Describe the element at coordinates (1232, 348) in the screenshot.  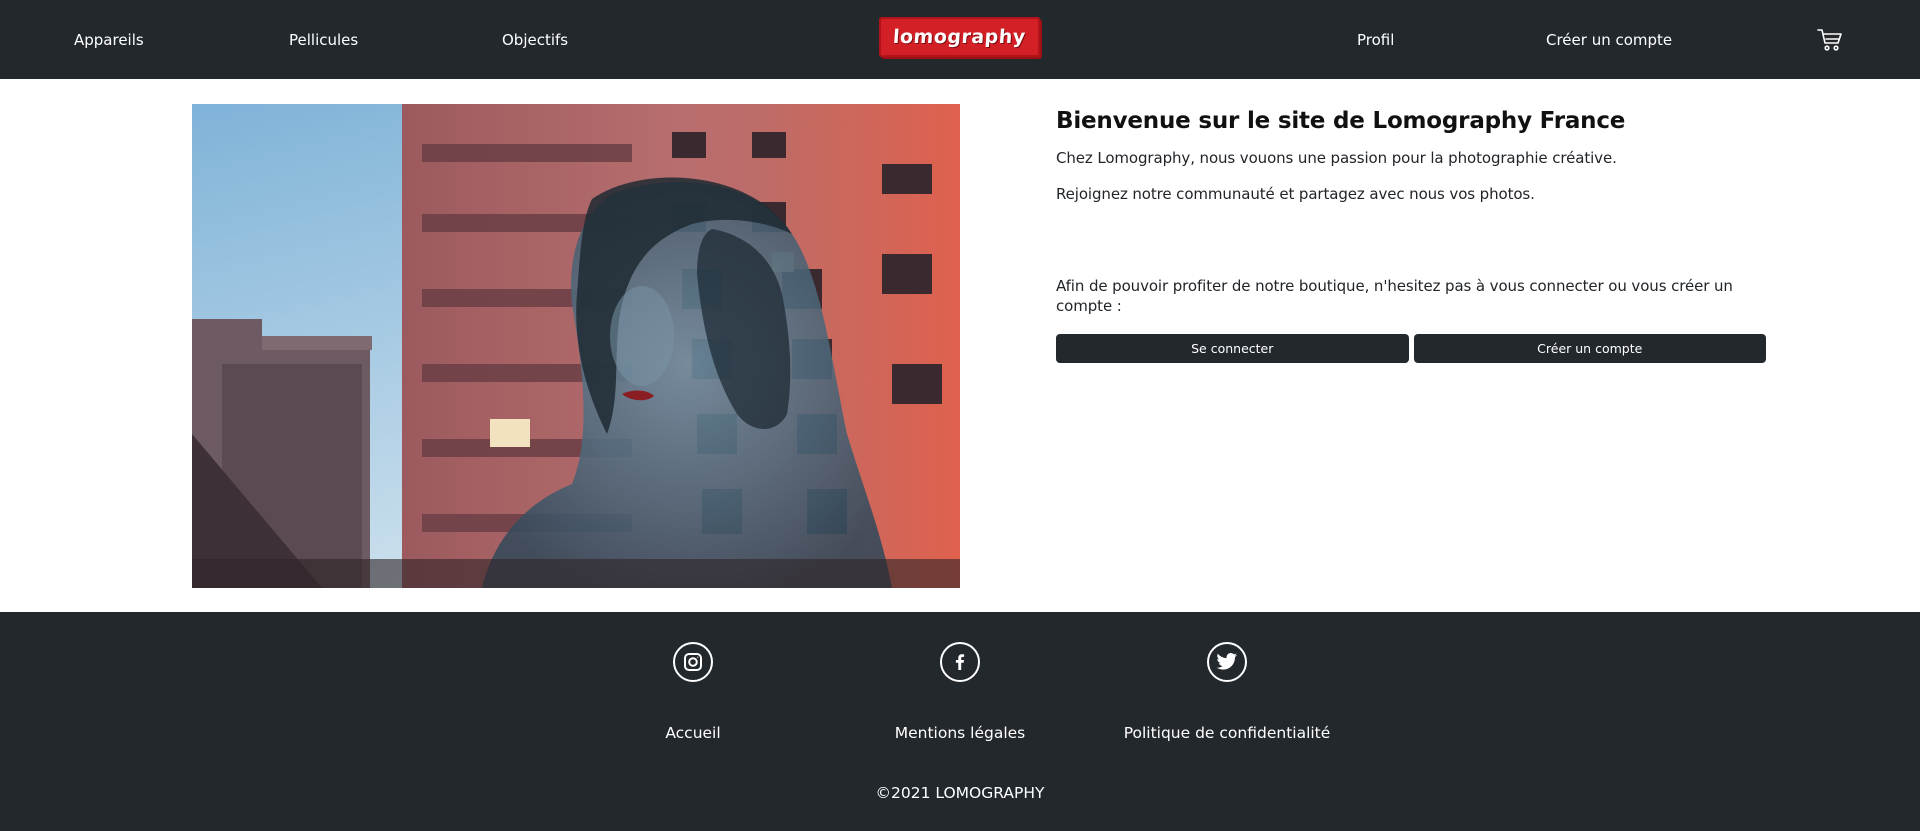
I see `login-button: Se connecter` at that location.